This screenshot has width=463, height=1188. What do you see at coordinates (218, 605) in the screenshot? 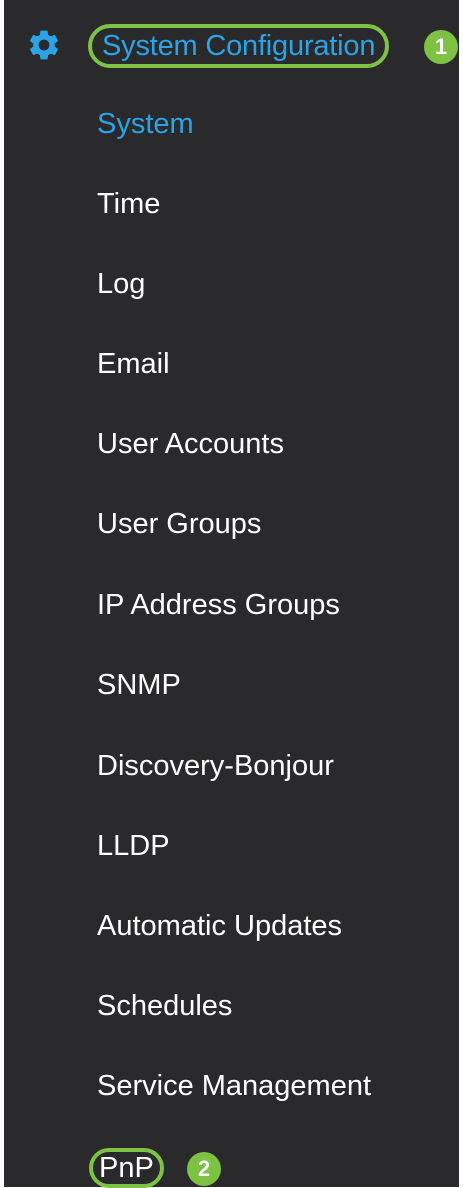
I see `sidebar-item-ip-address-groups: IP Address Groups` at bounding box center [218, 605].